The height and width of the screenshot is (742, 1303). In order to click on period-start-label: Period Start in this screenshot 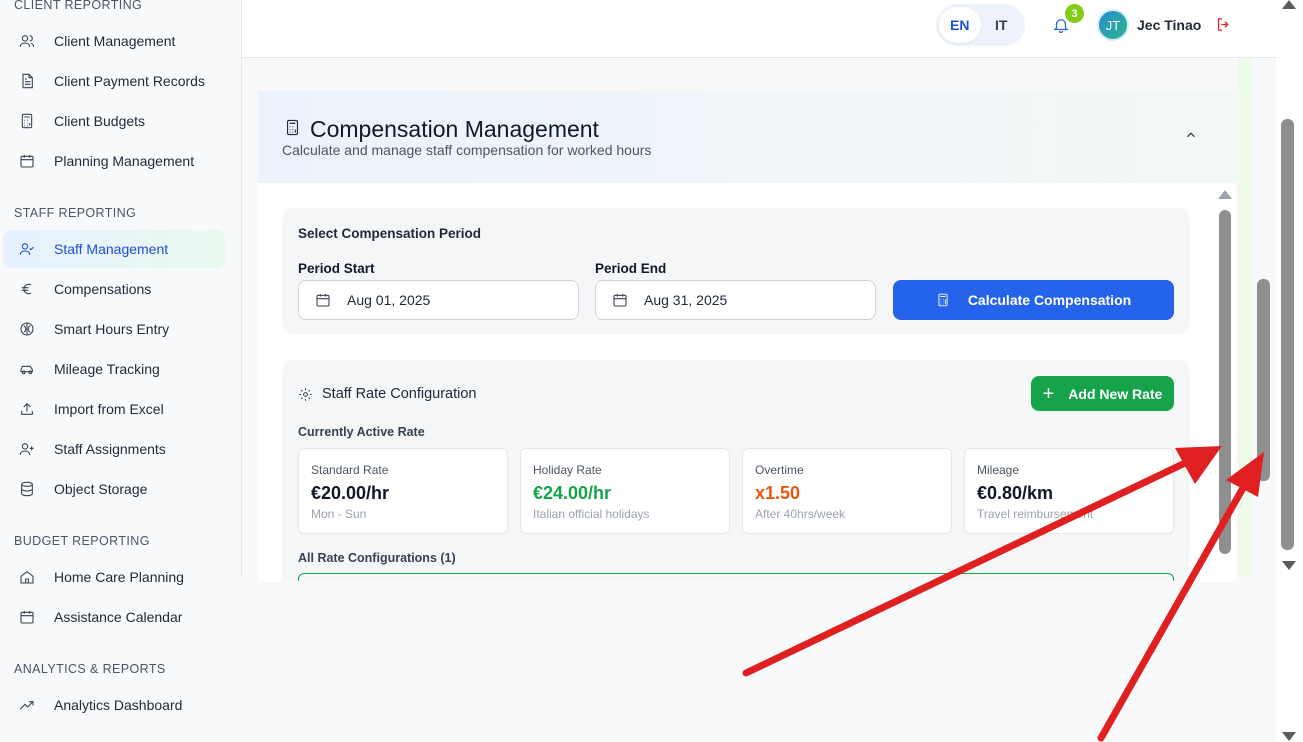, I will do `click(336, 268)`.